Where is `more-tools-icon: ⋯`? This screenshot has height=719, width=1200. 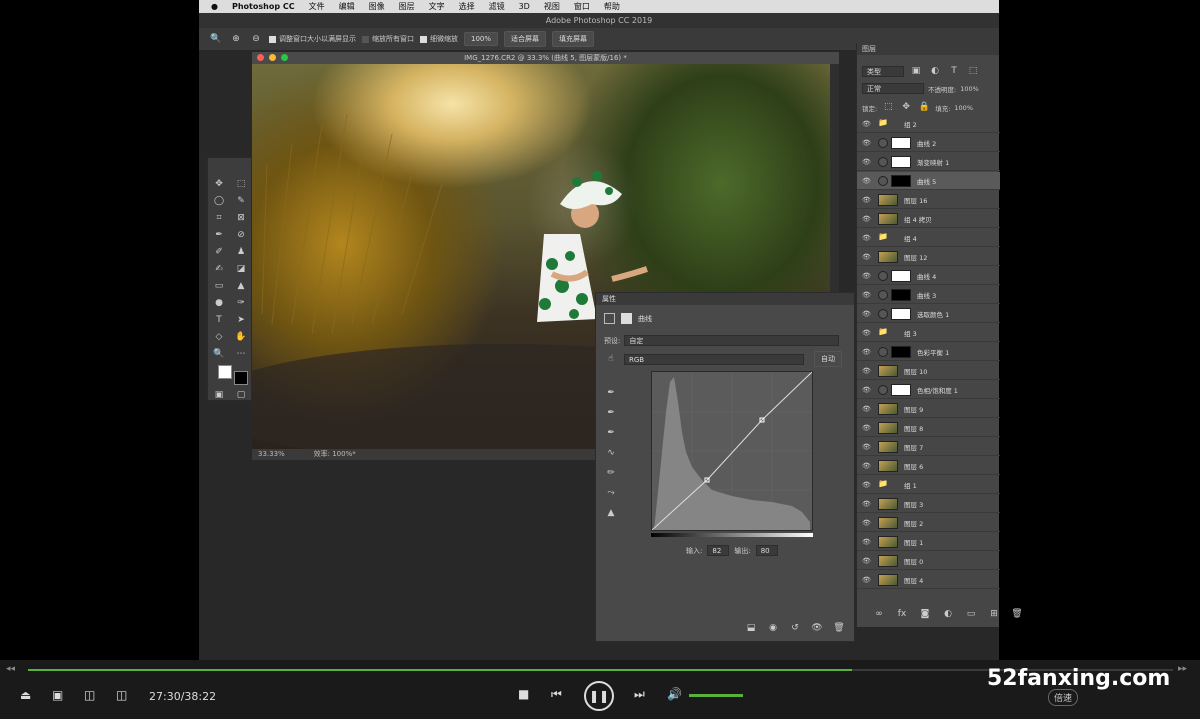 more-tools-icon: ⋯ is located at coordinates (241, 354).